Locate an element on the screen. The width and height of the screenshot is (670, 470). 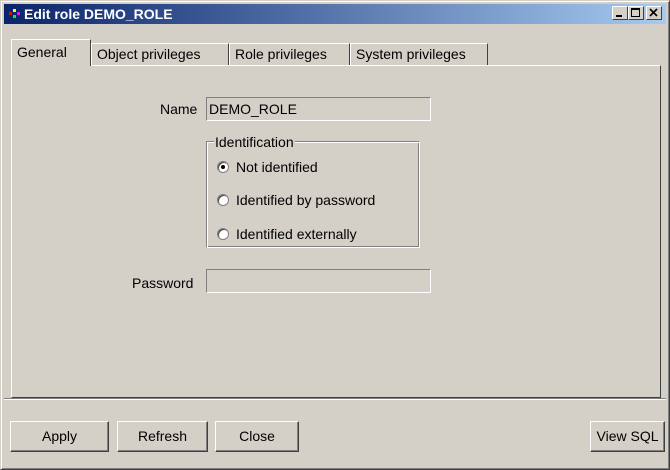
tab-general: General is located at coordinates (51, 52).